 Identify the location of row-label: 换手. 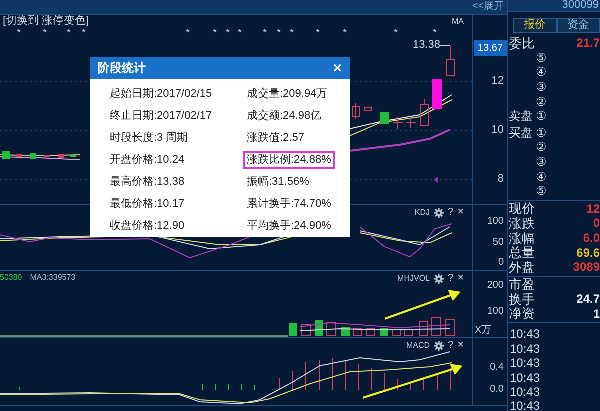
(522, 299).